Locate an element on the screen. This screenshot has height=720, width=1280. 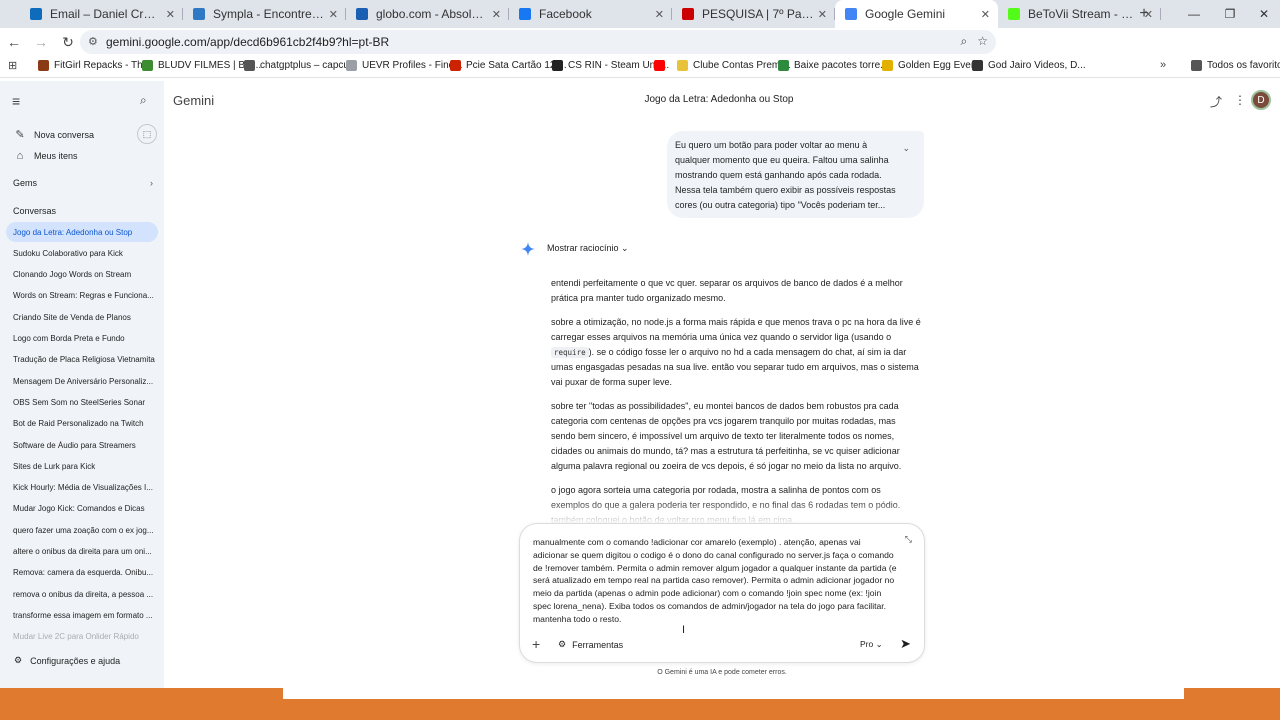
bookmark-item: Todos os favoritos is located at coordinates (1235, 65).